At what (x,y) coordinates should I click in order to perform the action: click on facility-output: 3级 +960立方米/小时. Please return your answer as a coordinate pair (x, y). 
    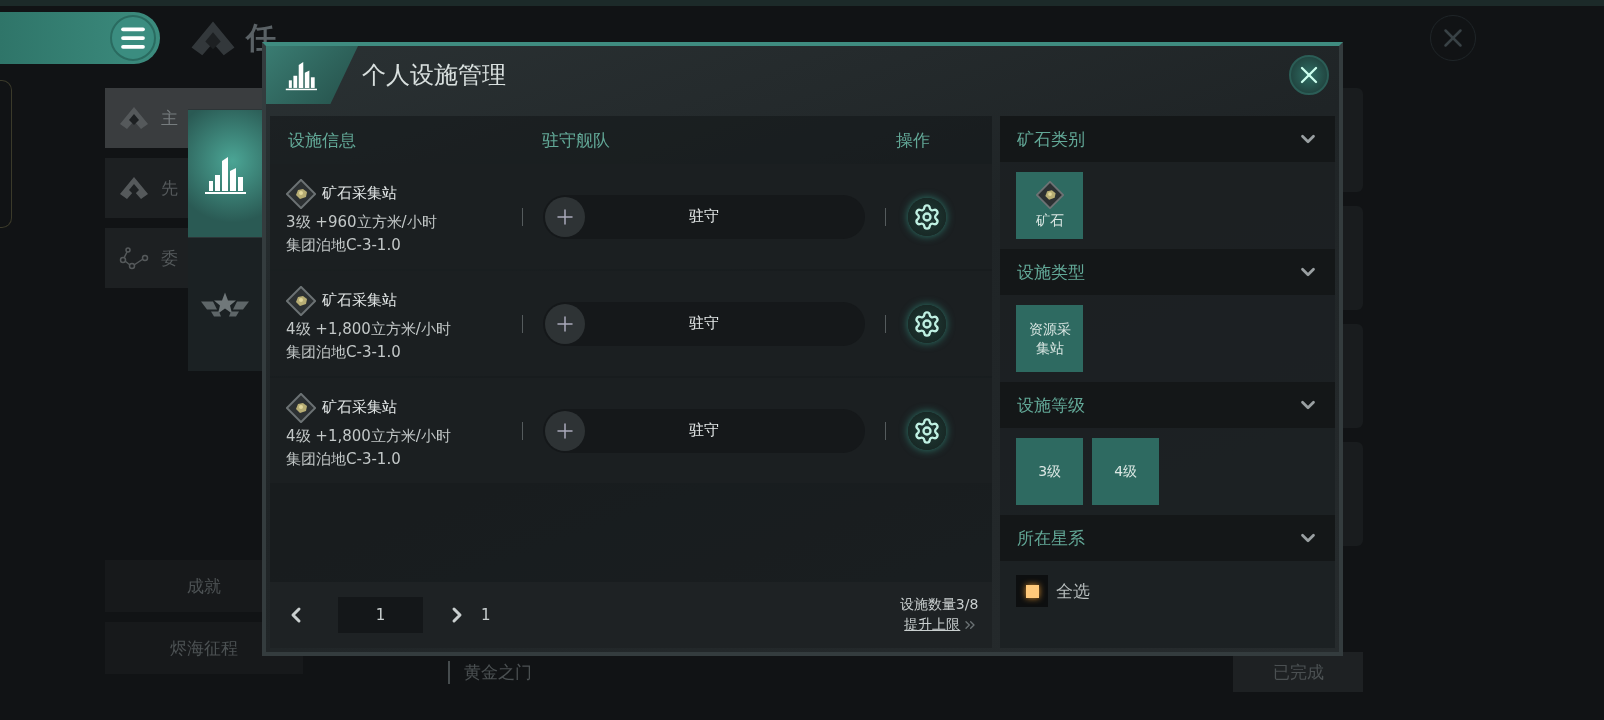
    Looking at the image, I should click on (362, 222).